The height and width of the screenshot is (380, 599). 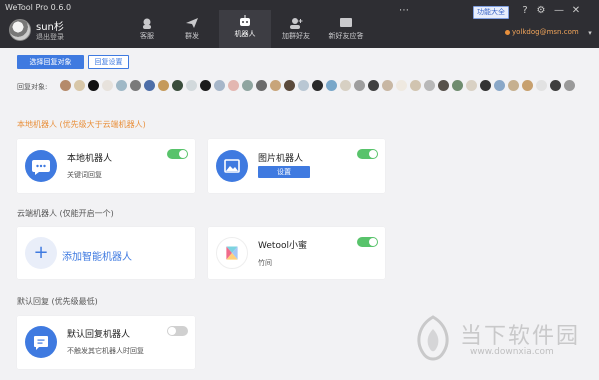 I want to click on chevron-down-icon: ▾, so click(x=590, y=33).